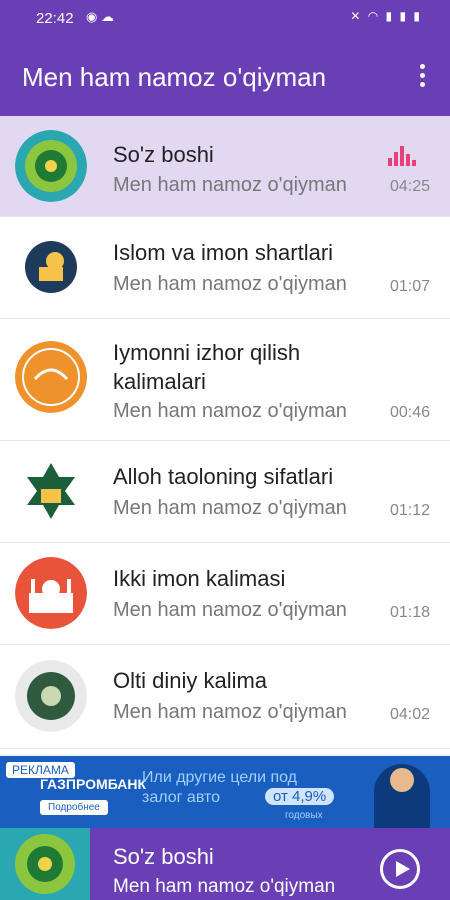  Describe the element at coordinates (409, 612) in the screenshot. I see `track-duration: 01:18` at that location.